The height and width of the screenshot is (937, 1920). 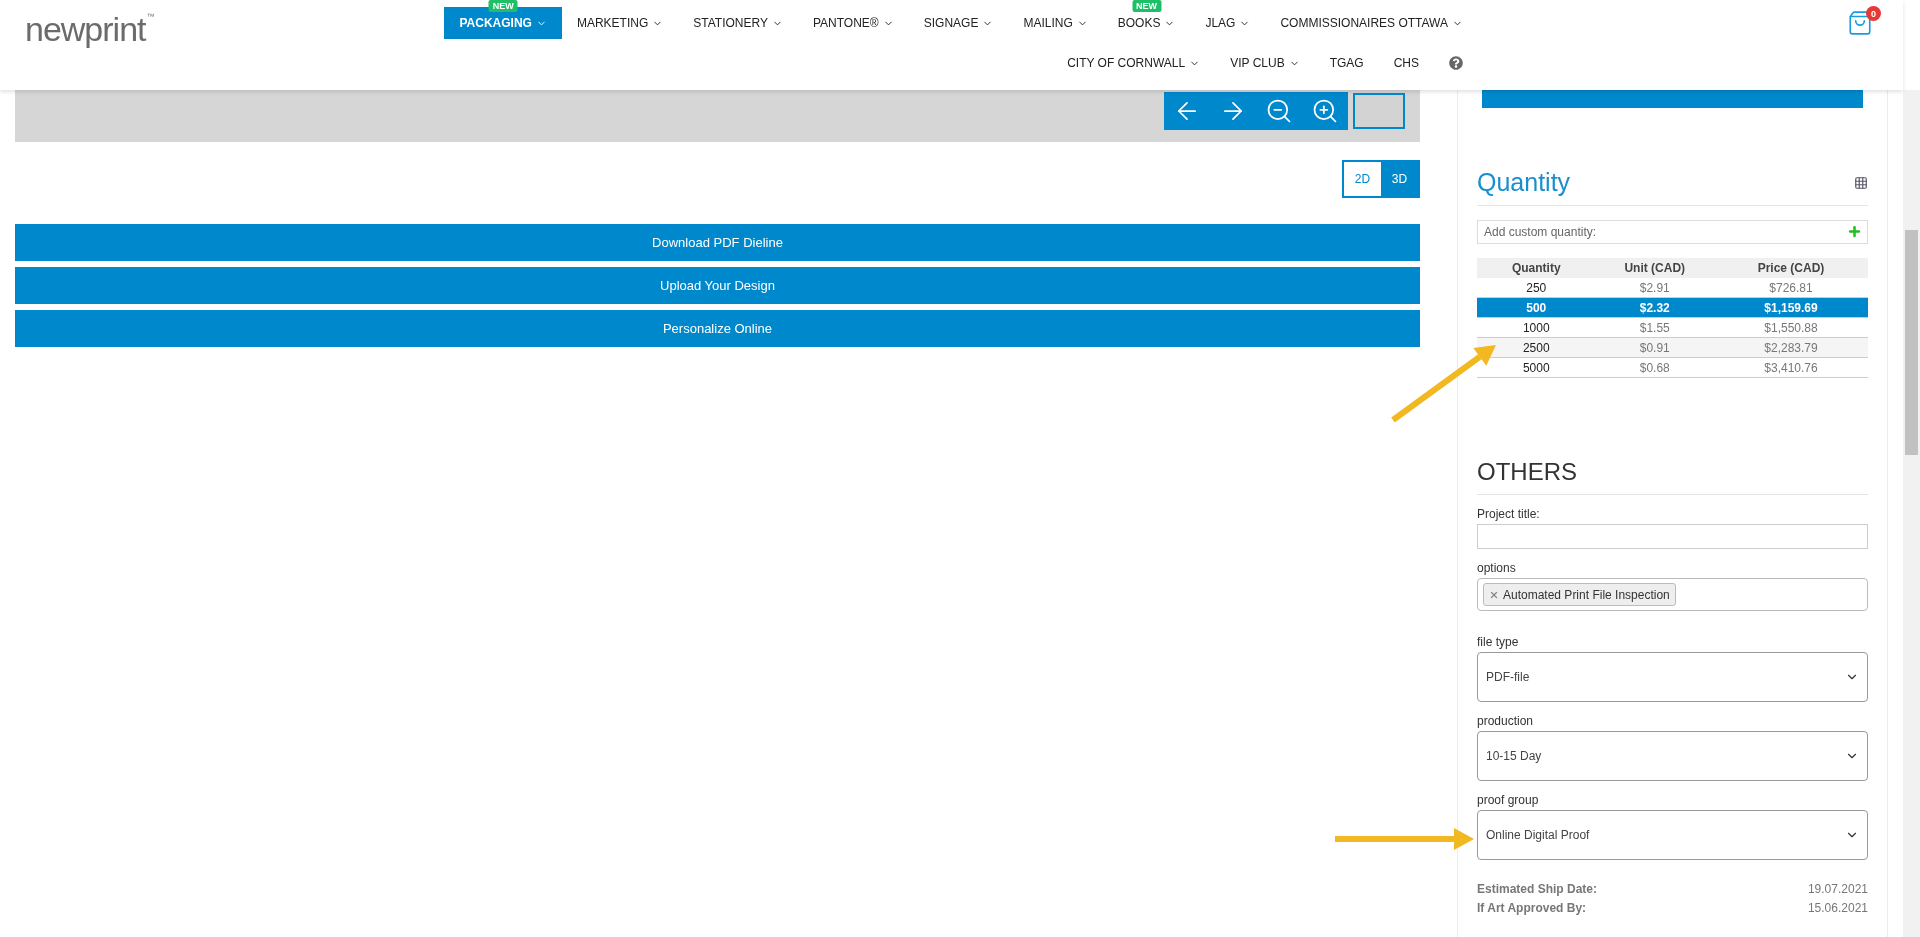 What do you see at coordinates (620, 23) in the screenshot?
I see `nav-item: MARKETING` at bounding box center [620, 23].